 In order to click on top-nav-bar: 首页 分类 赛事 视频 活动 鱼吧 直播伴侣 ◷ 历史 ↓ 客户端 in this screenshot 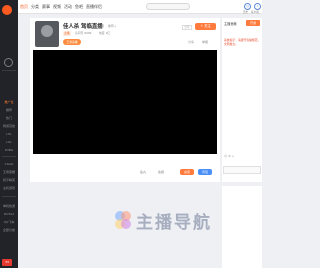, I will do `click(140, 7)`.